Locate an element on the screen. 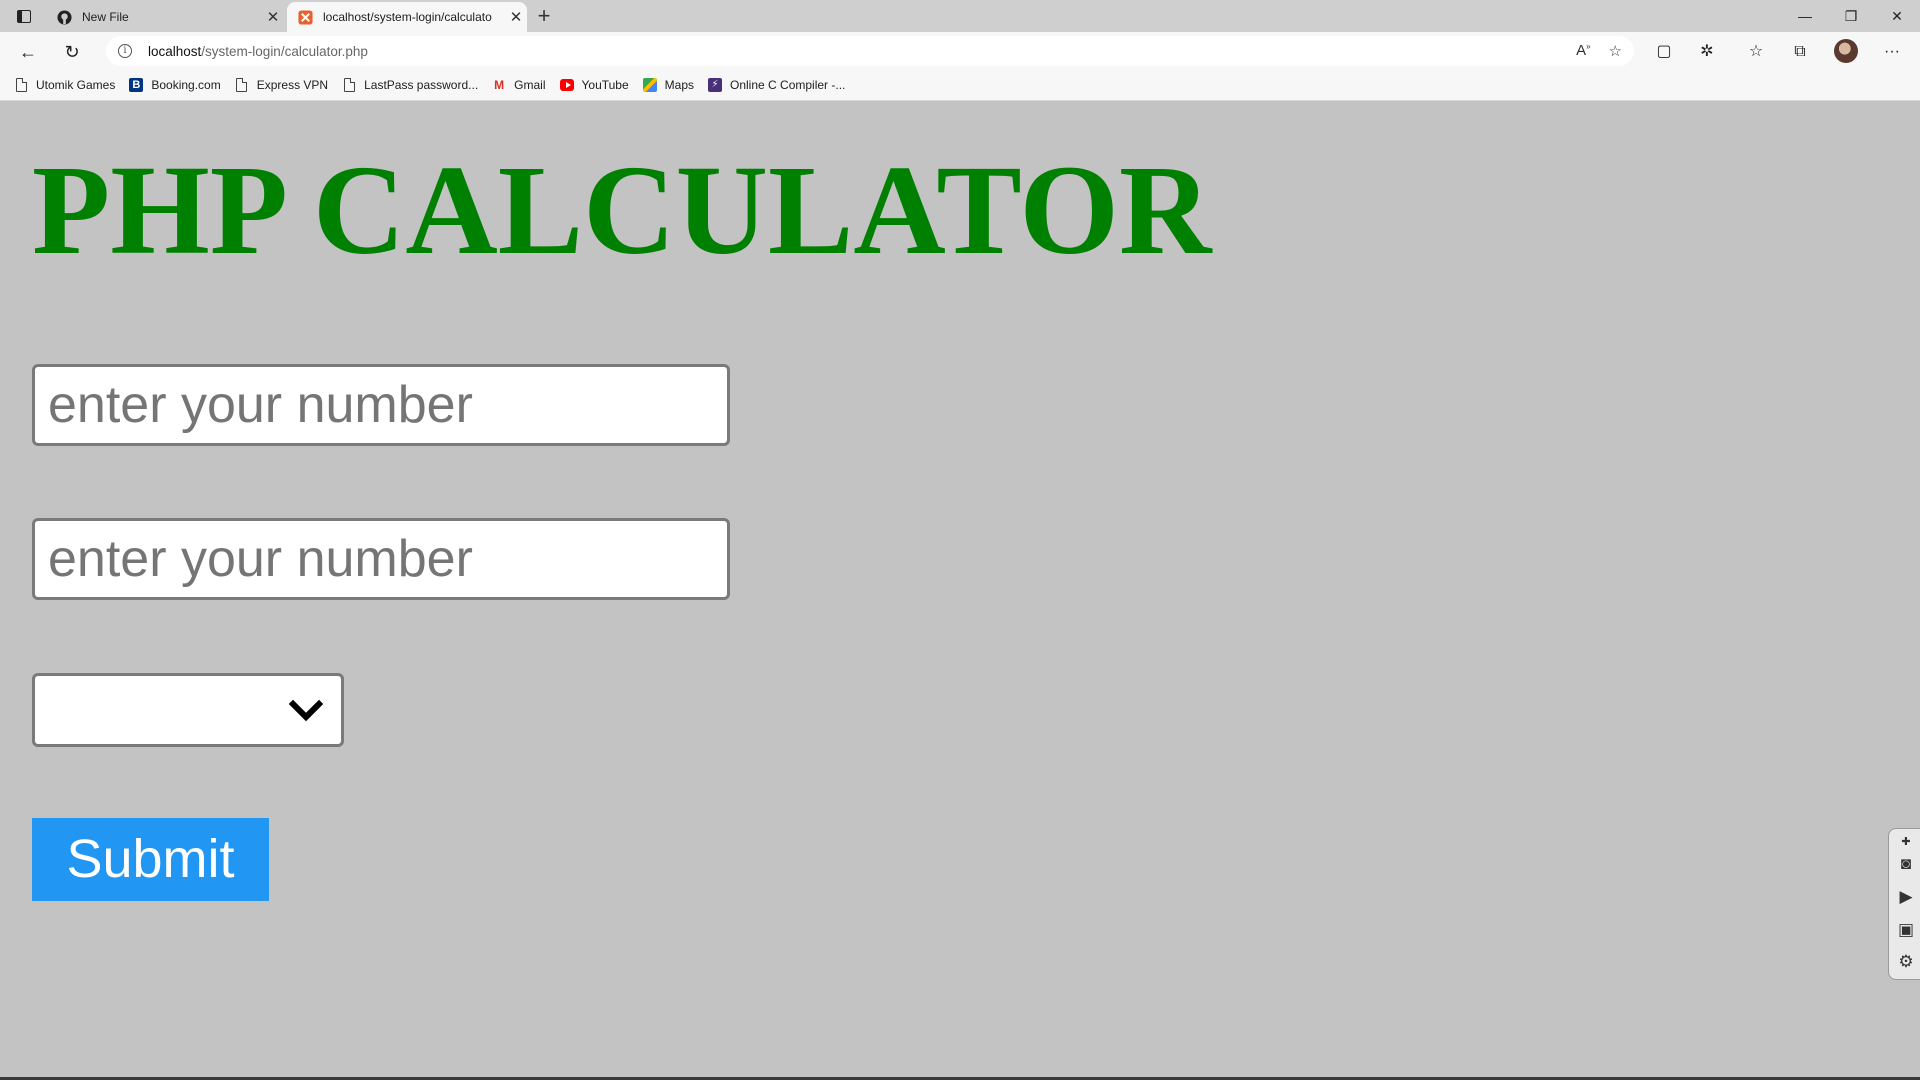 This screenshot has width=1920, height=1080. page-title: PHP CALCULATOR is located at coordinates (622, 210).